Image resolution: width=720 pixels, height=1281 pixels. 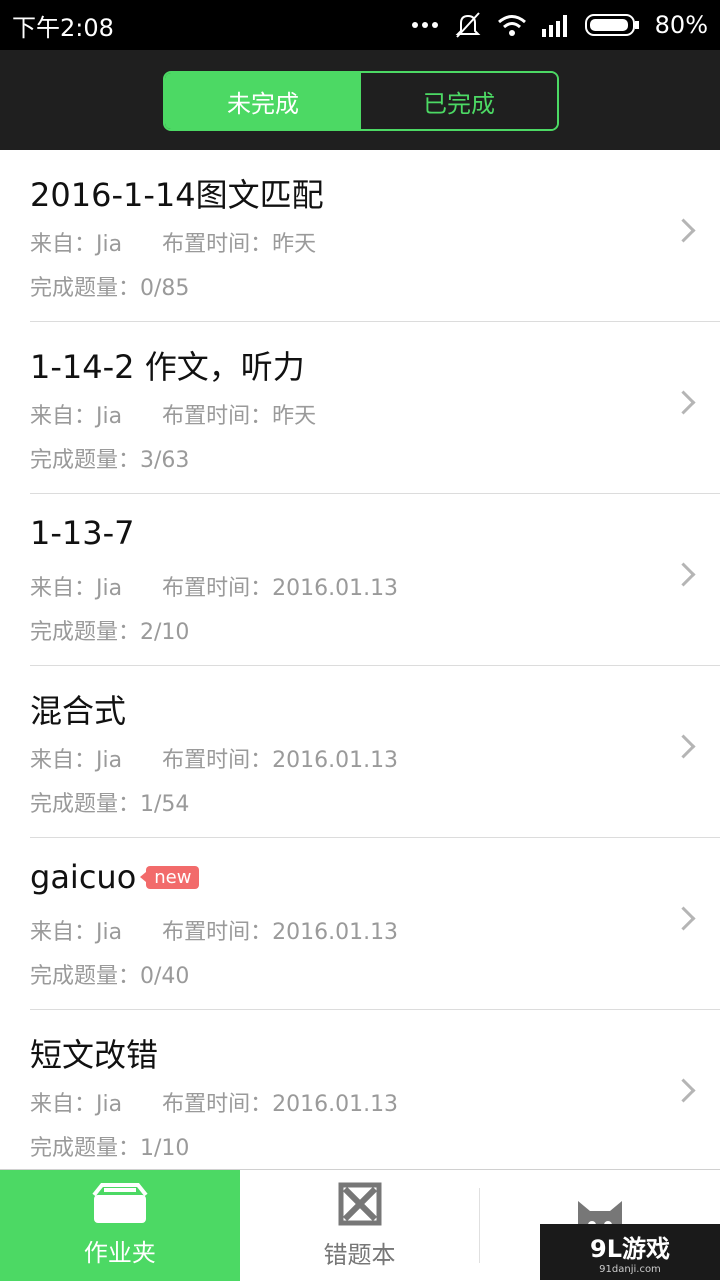 I want to click on watermark-sub: 91danji.com, so click(x=630, y=1269).